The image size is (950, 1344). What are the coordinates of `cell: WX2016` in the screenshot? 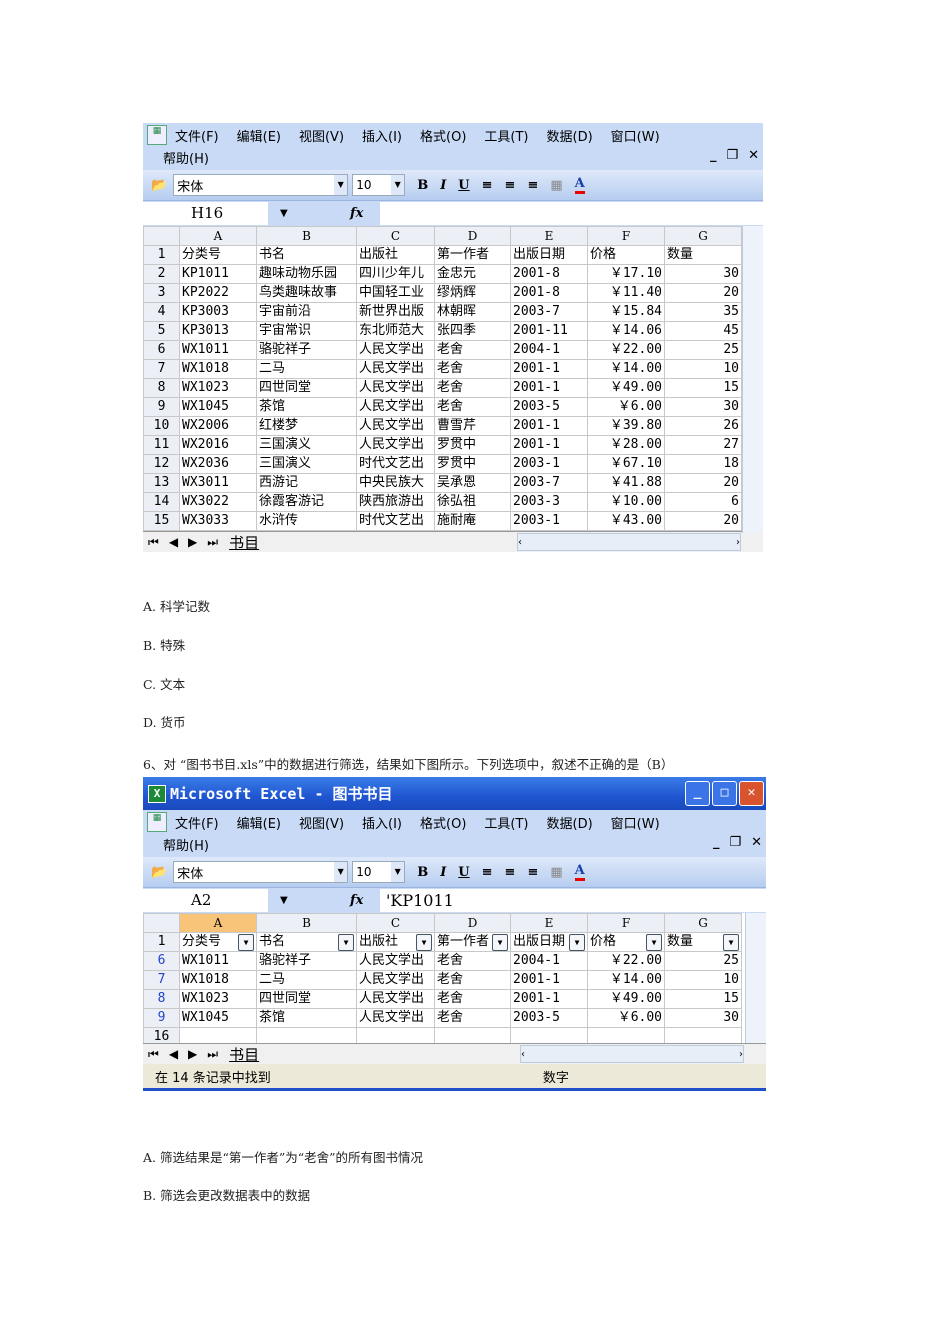 It's located at (218, 445).